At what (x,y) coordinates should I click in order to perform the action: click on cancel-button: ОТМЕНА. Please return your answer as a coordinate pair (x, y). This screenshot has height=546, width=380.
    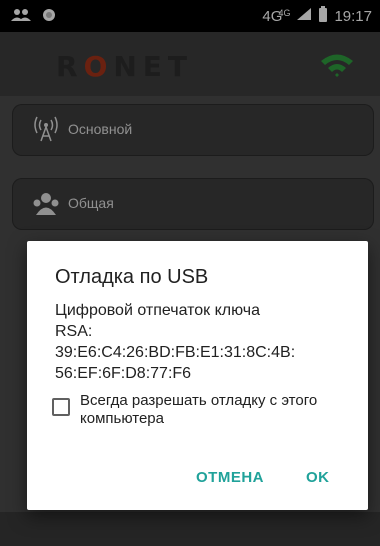
    Looking at the image, I should click on (230, 477).